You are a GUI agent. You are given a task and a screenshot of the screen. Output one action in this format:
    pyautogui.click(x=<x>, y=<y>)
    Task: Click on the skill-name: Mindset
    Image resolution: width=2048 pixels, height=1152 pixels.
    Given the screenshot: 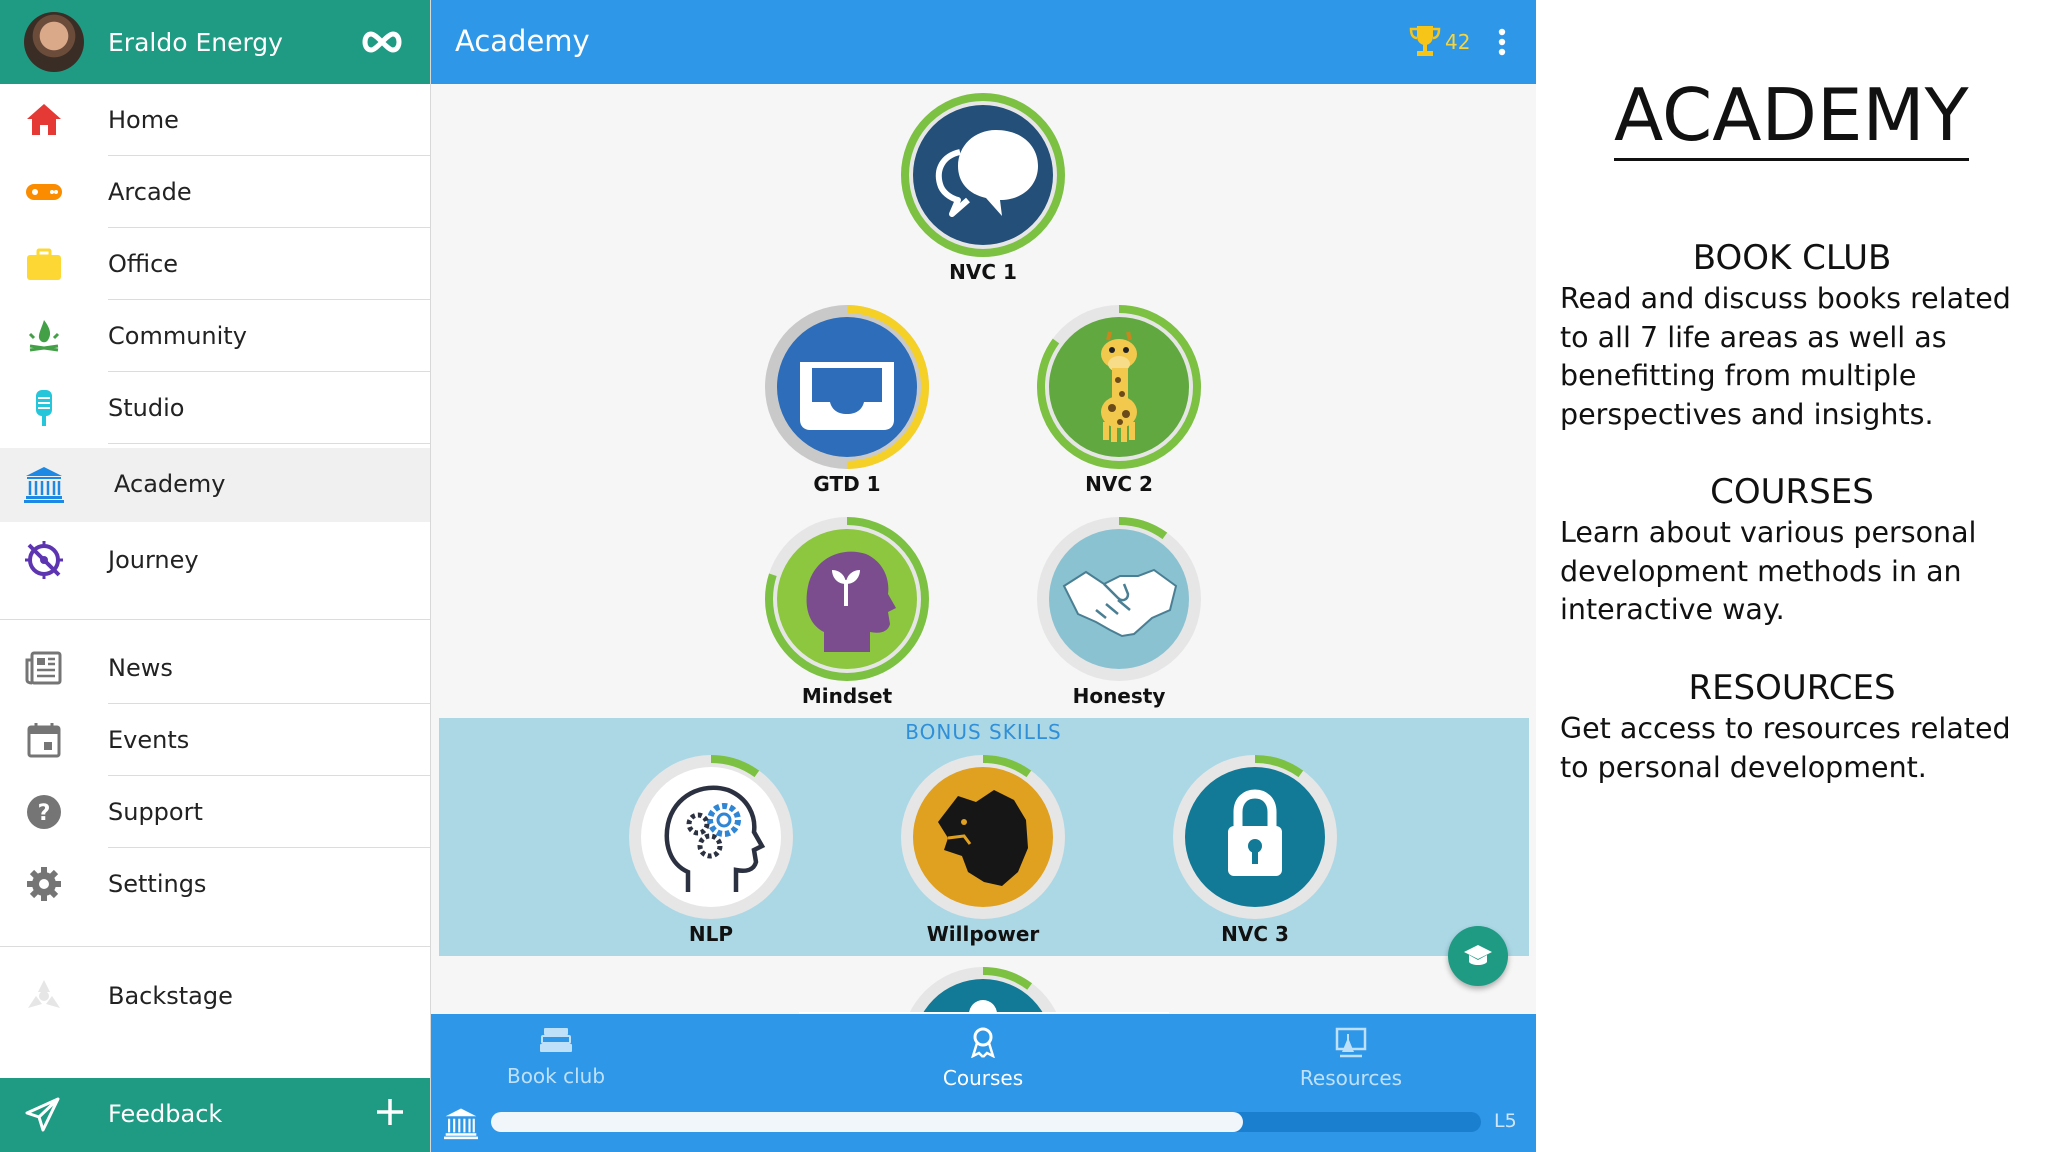 What is the action you would take?
    pyautogui.click(x=847, y=696)
    